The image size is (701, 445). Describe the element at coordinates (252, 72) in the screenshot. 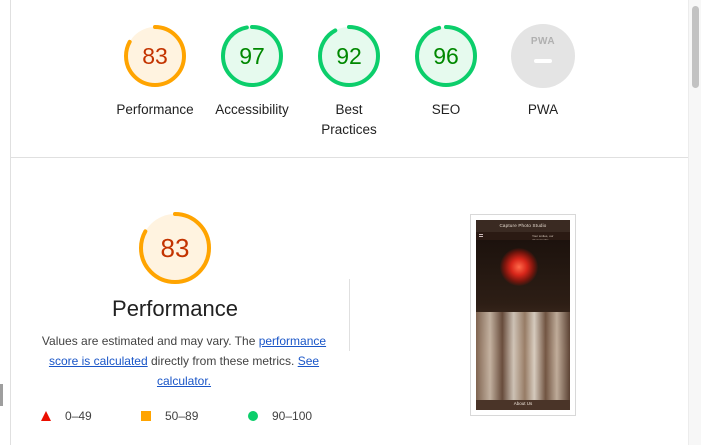

I see `gauge-accessibility: 97 Accessibility` at that location.